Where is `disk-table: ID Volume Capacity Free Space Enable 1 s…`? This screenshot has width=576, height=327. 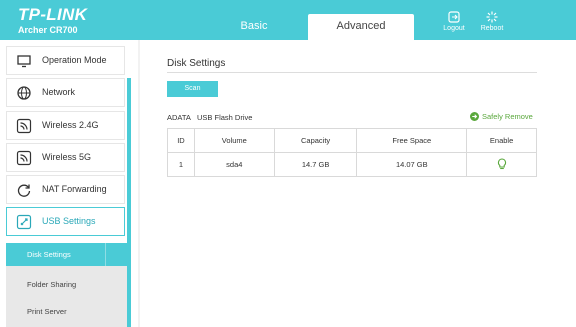
disk-table: ID Volume Capacity Free Space Enable 1 s… is located at coordinates (352, 152).